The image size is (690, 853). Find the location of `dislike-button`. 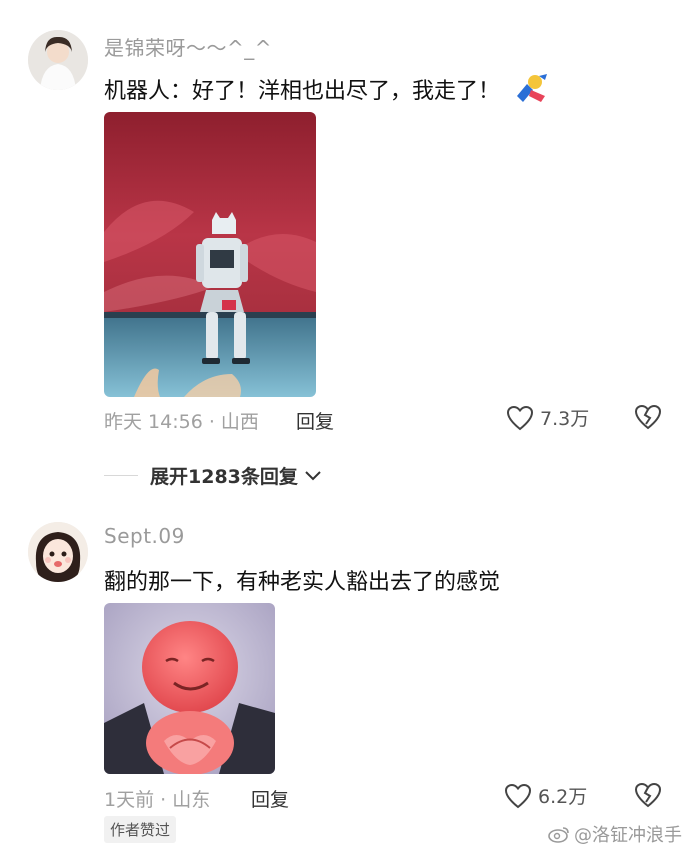

dislike-button is located at coordinates (648, 797).